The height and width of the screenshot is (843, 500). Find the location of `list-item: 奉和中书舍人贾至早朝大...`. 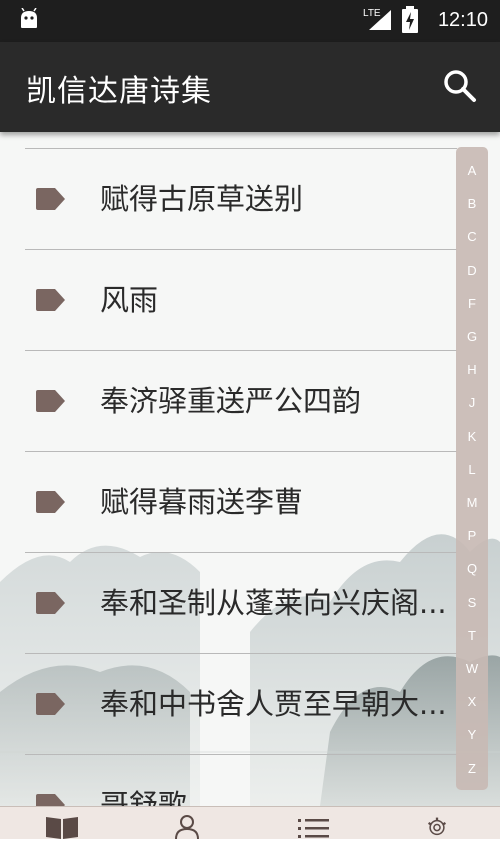

list-item: 奉和中书舍人贾至早朝大... is located at coordinates (241, 703).